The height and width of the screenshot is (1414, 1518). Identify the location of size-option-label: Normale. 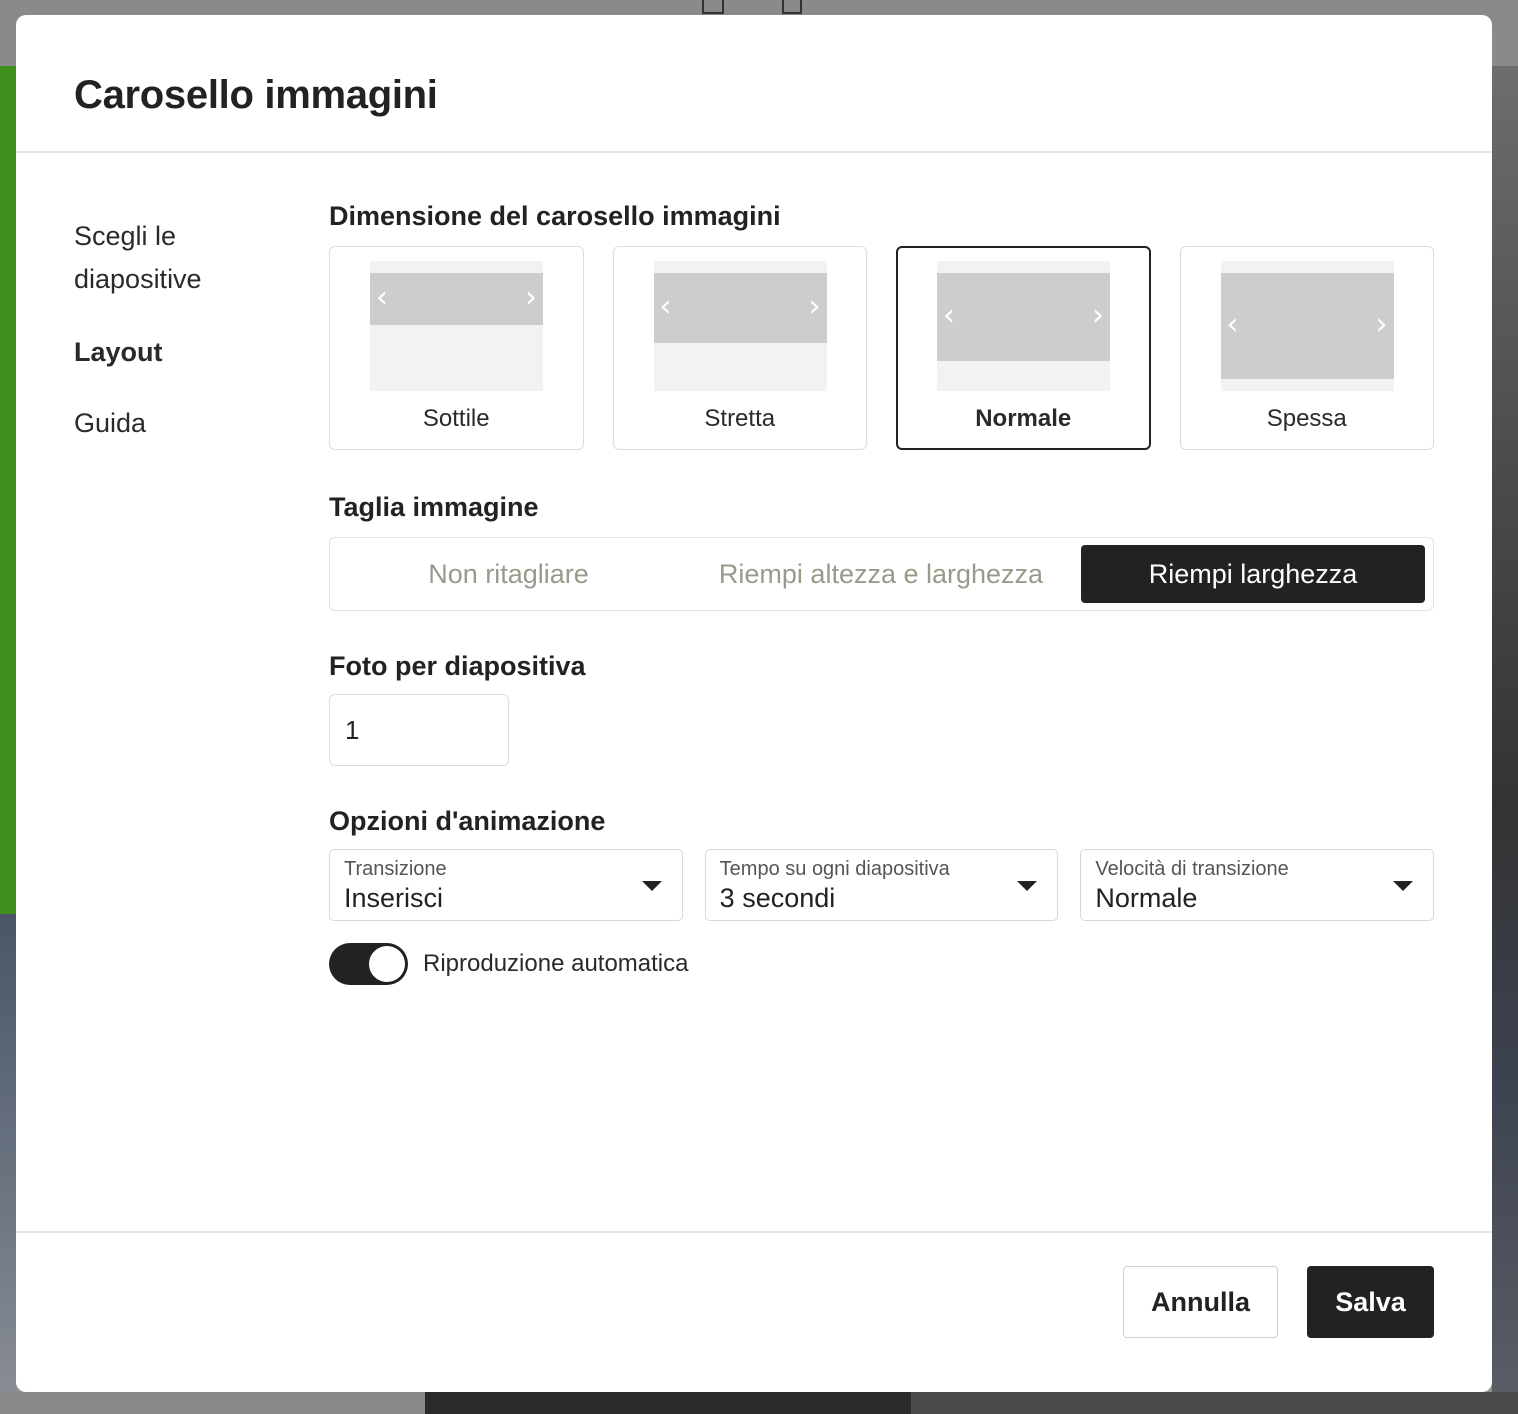
(1023, 418).